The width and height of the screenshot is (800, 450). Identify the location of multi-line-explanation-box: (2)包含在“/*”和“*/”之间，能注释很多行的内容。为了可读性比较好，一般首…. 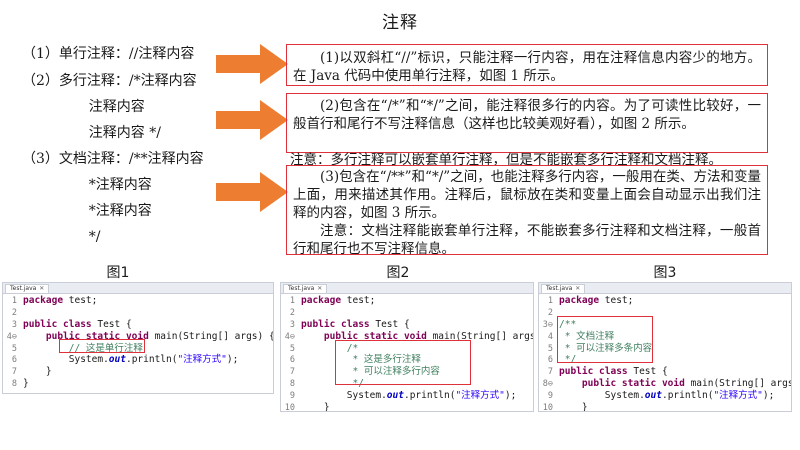
(527, 123).